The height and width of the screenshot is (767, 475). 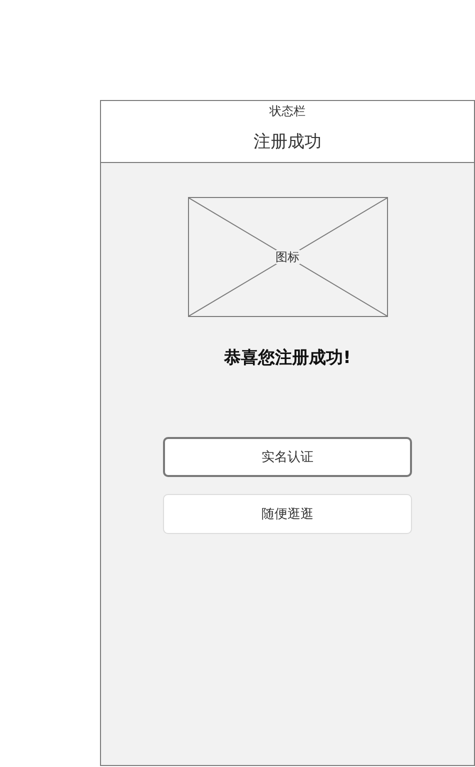 What do you see at coordinates (287, 358) in the screenshot?
I see `success-message: 恭喜您注册成功!` at bounding box center [287, 358].